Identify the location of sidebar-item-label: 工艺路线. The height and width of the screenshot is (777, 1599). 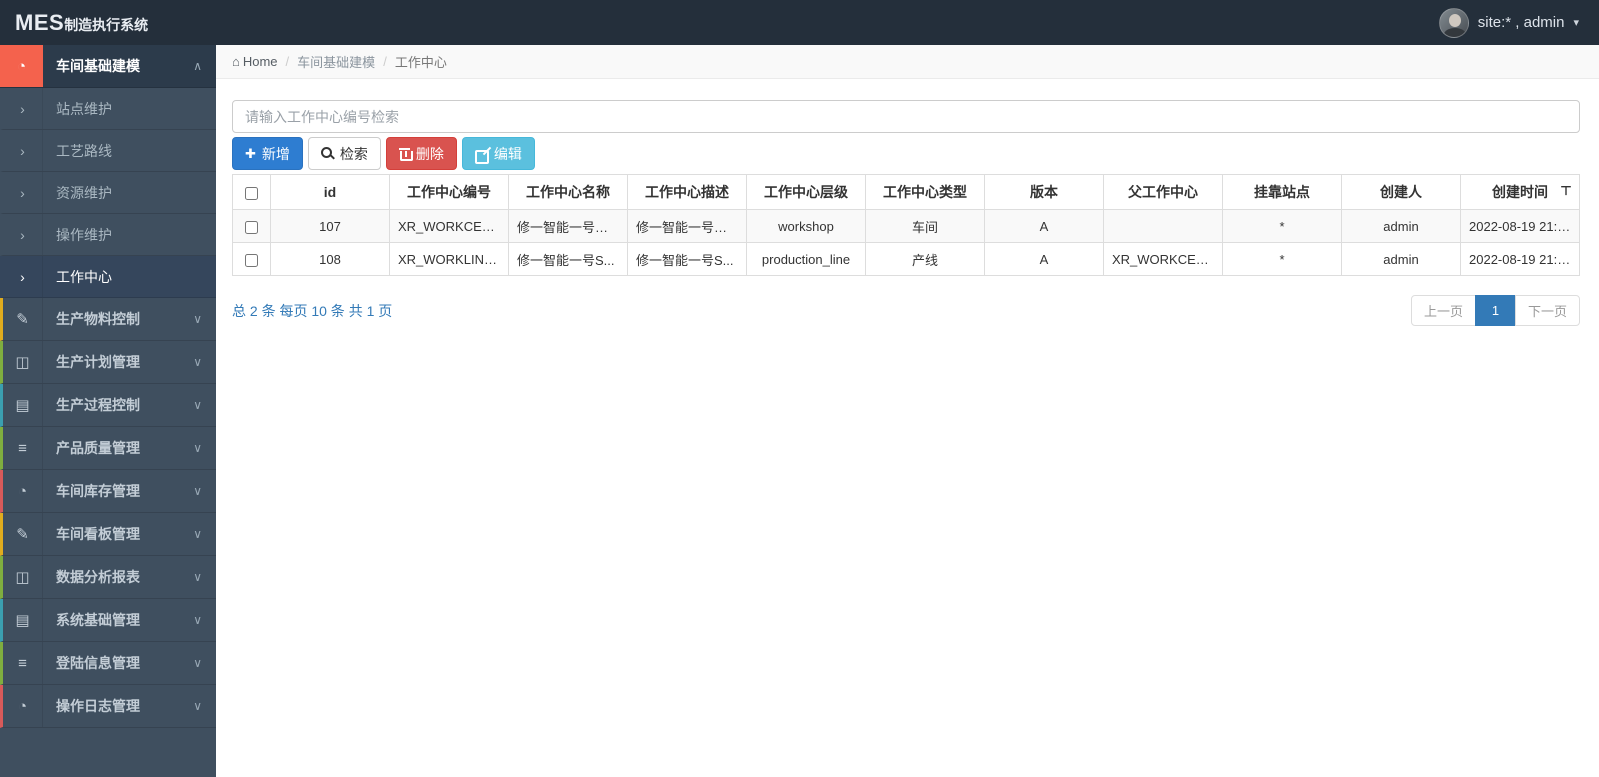
(84, 150).